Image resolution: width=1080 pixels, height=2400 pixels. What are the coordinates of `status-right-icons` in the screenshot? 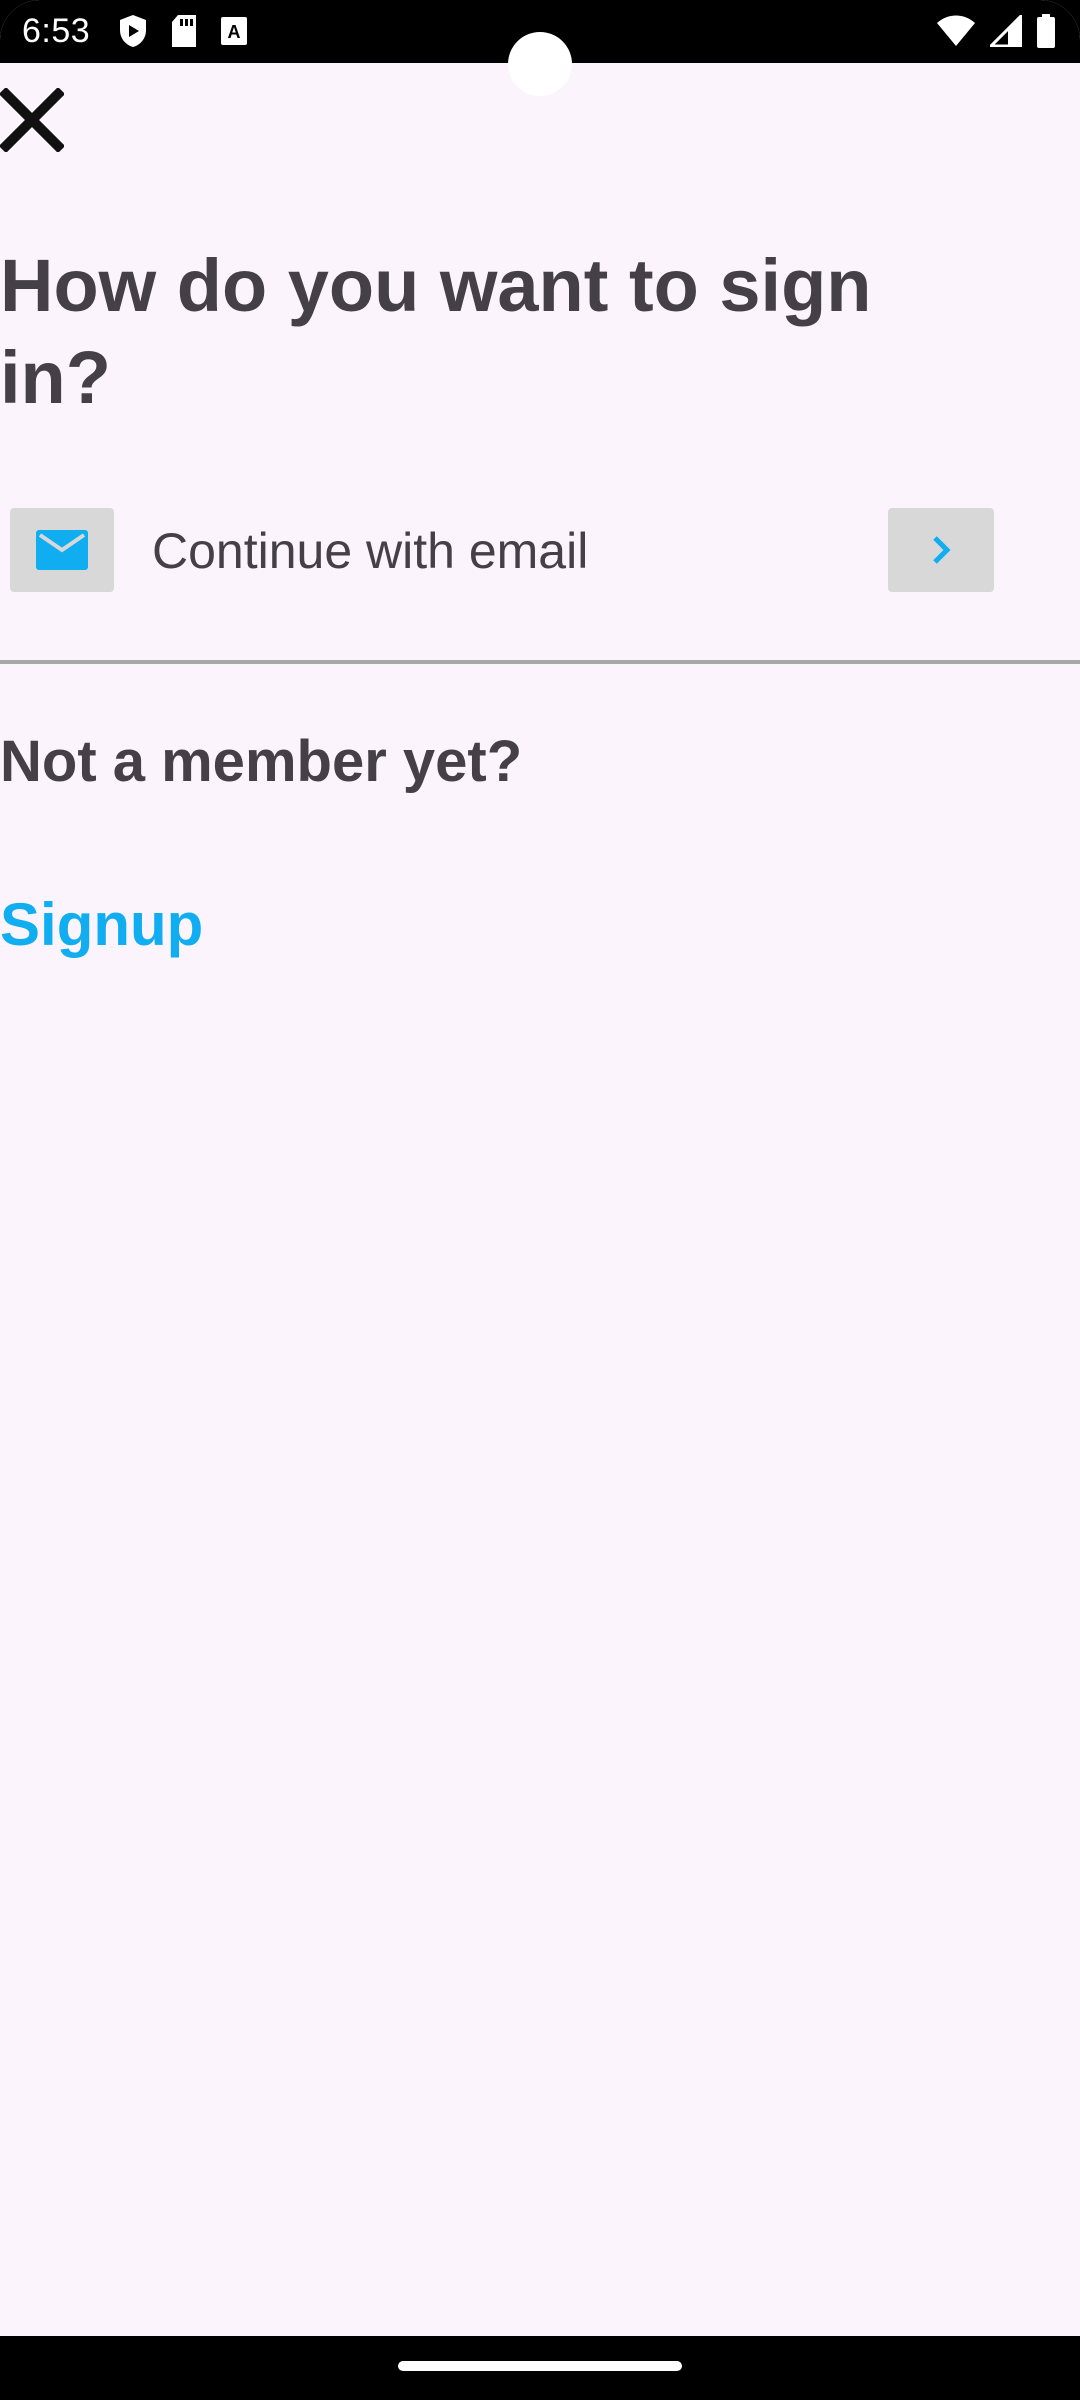 It's located at (996, 31).